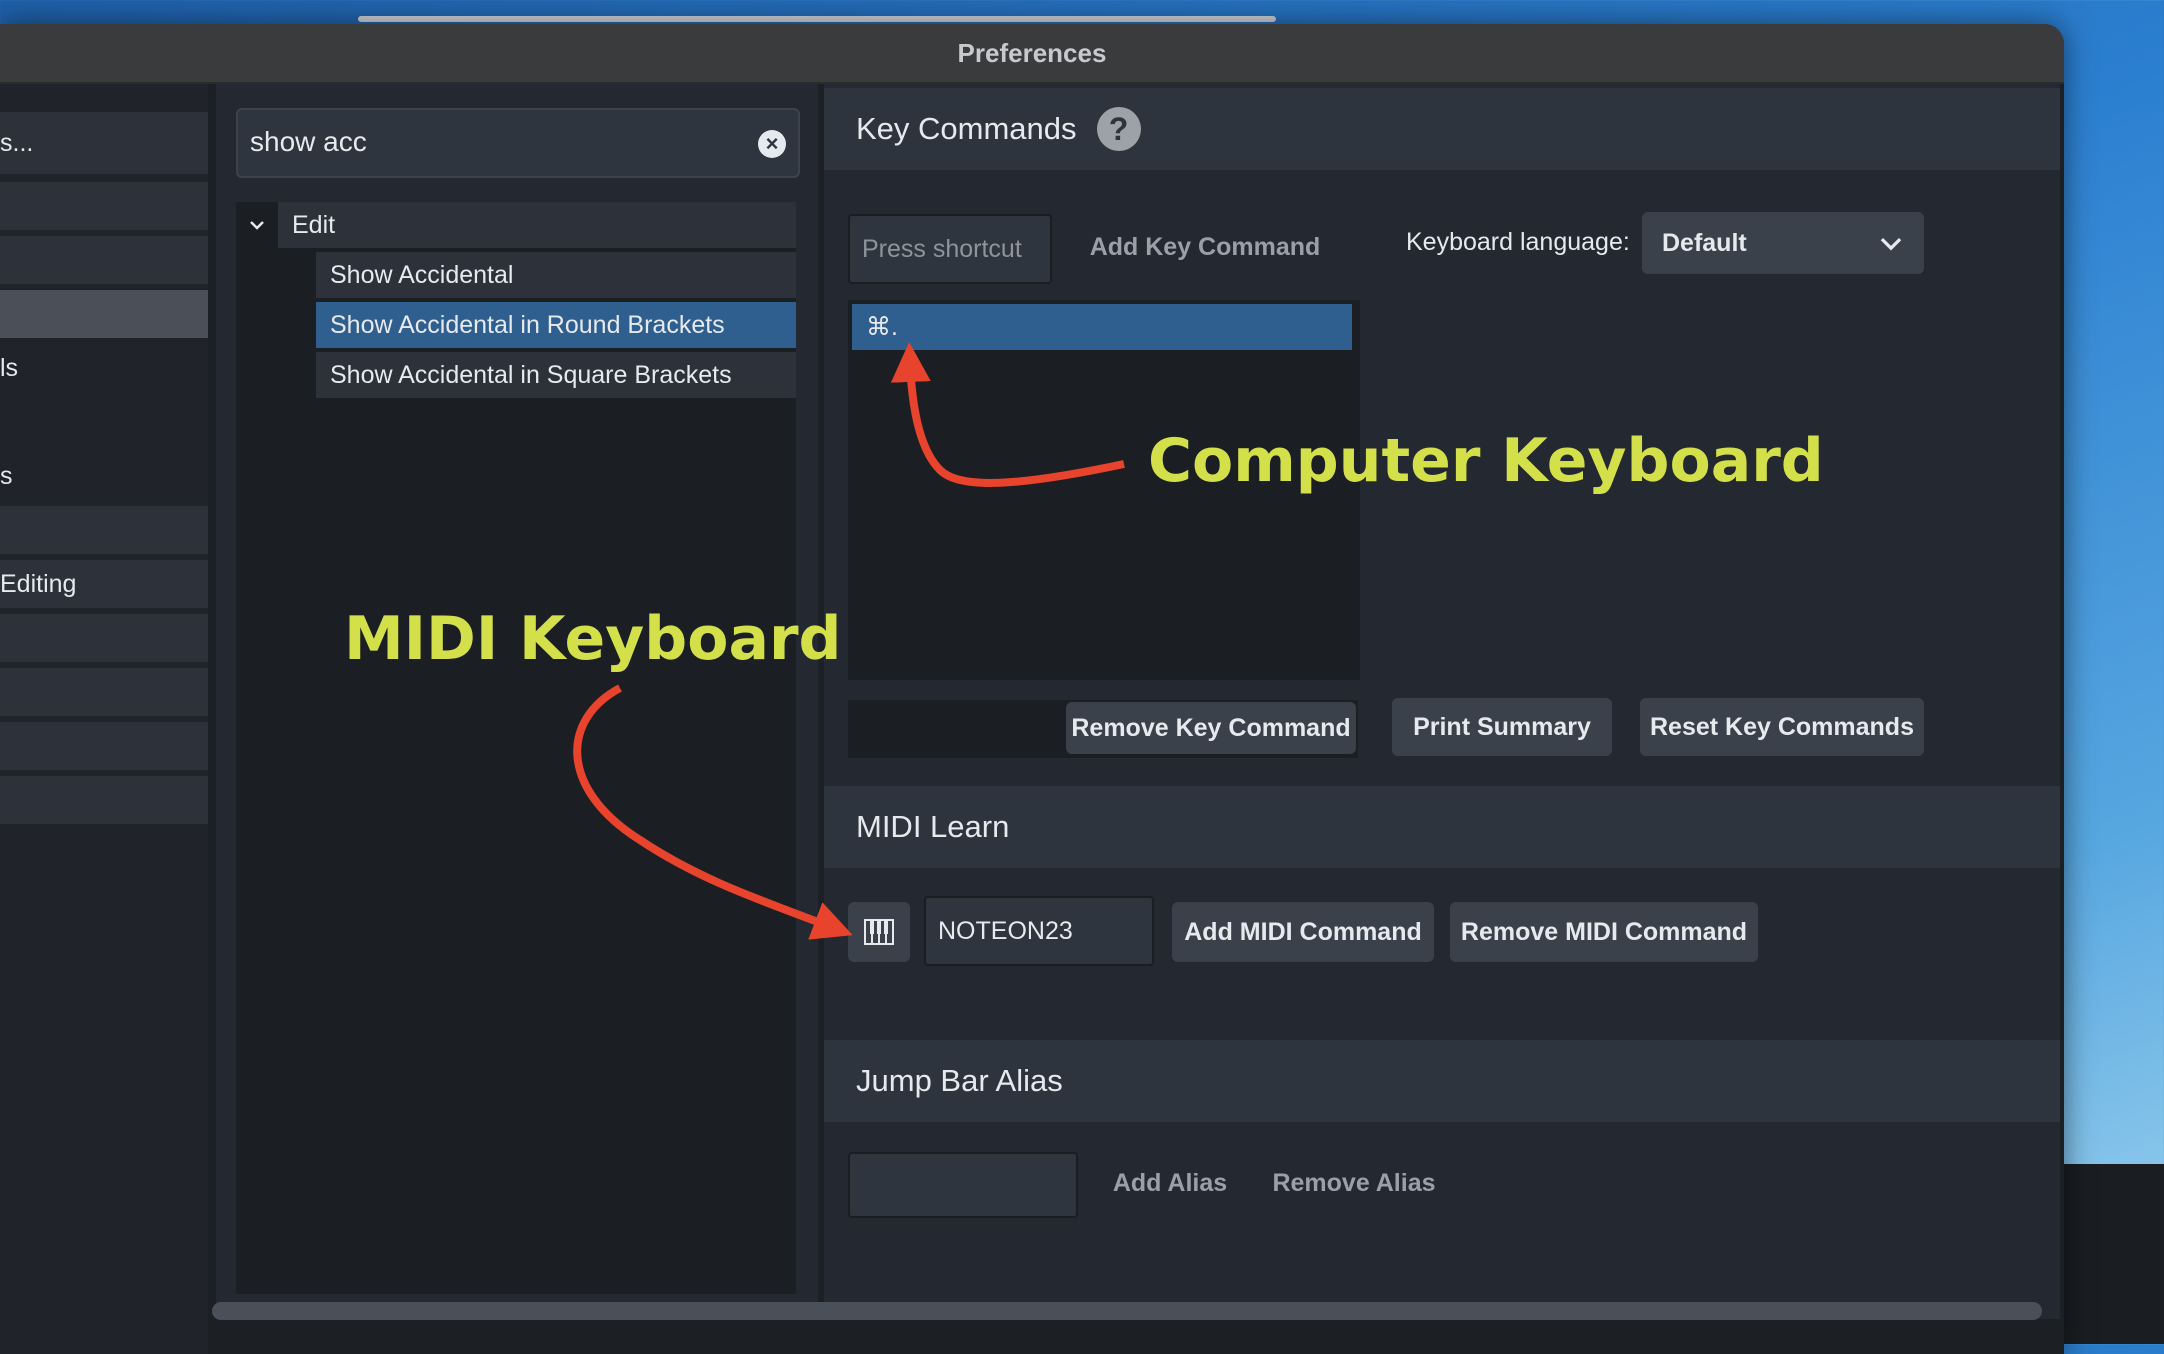 This screenshot has height=1354, width=2164. What do you see at coordinates (942, 248) in the screenshot?
I see `shortcut-placeholder: Press shortcut` at bounding box center [942, 248].